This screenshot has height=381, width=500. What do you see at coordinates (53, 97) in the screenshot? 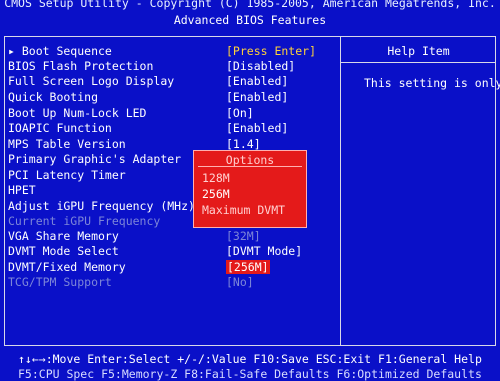
I see `menu-item-label: Quick Booting` at bounding box center [53, 97].